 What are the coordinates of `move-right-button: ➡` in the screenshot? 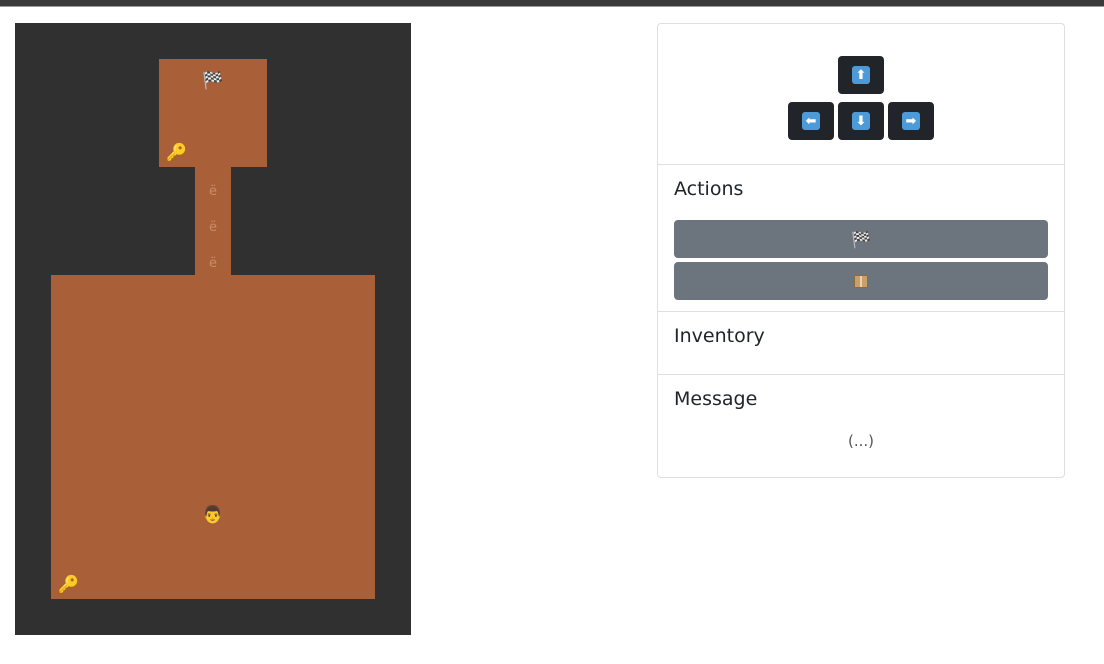 It's located at (911, 121).